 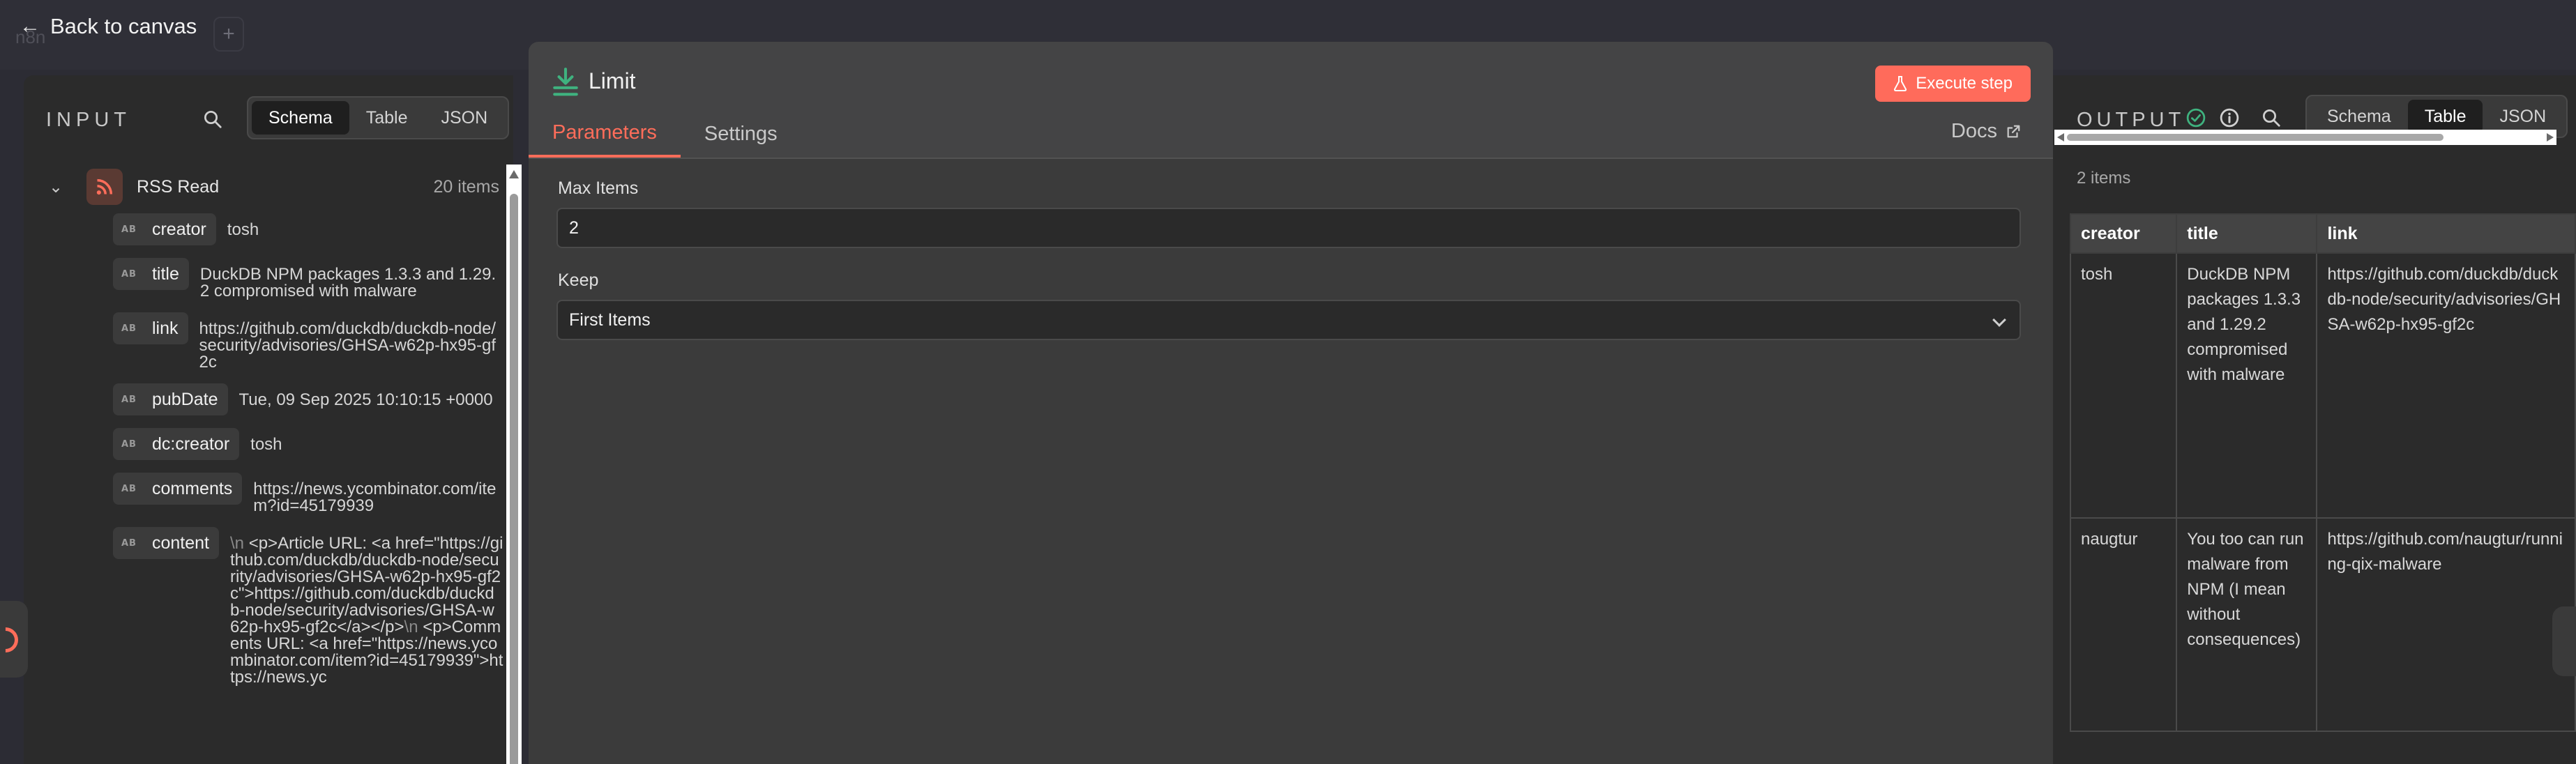 What do you see at coordinates (387, 118) in the screenshot?
I see `input-view-table: Table` at bounding box center [387, 118].